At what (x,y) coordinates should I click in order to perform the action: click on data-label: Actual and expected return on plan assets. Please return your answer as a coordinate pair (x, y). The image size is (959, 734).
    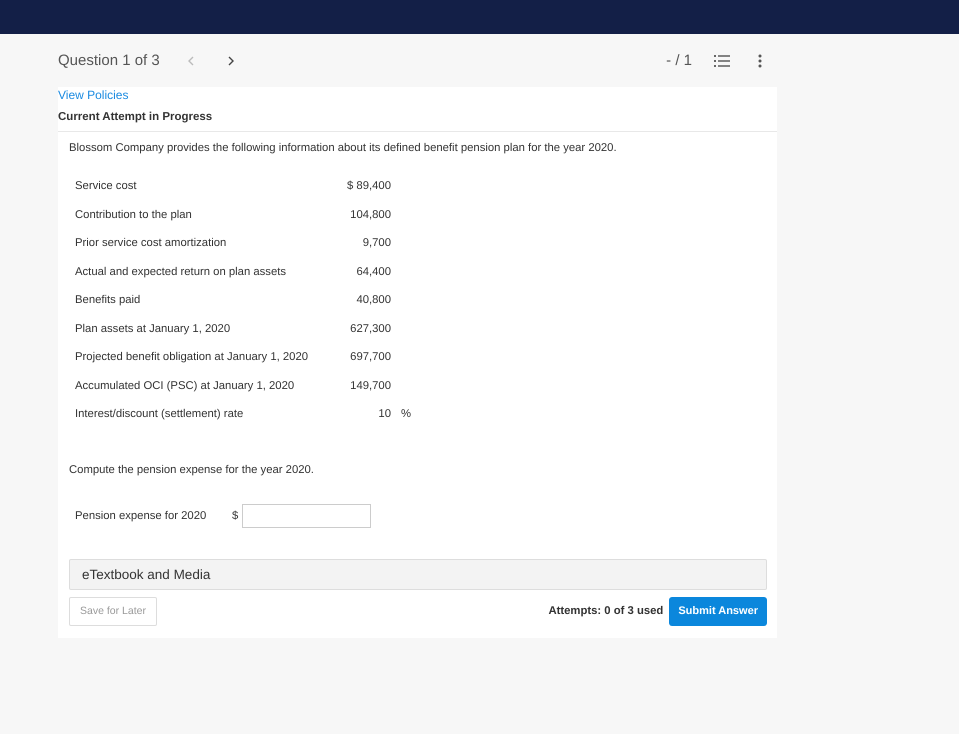
    Looking at the image, I should click on (181, 272).